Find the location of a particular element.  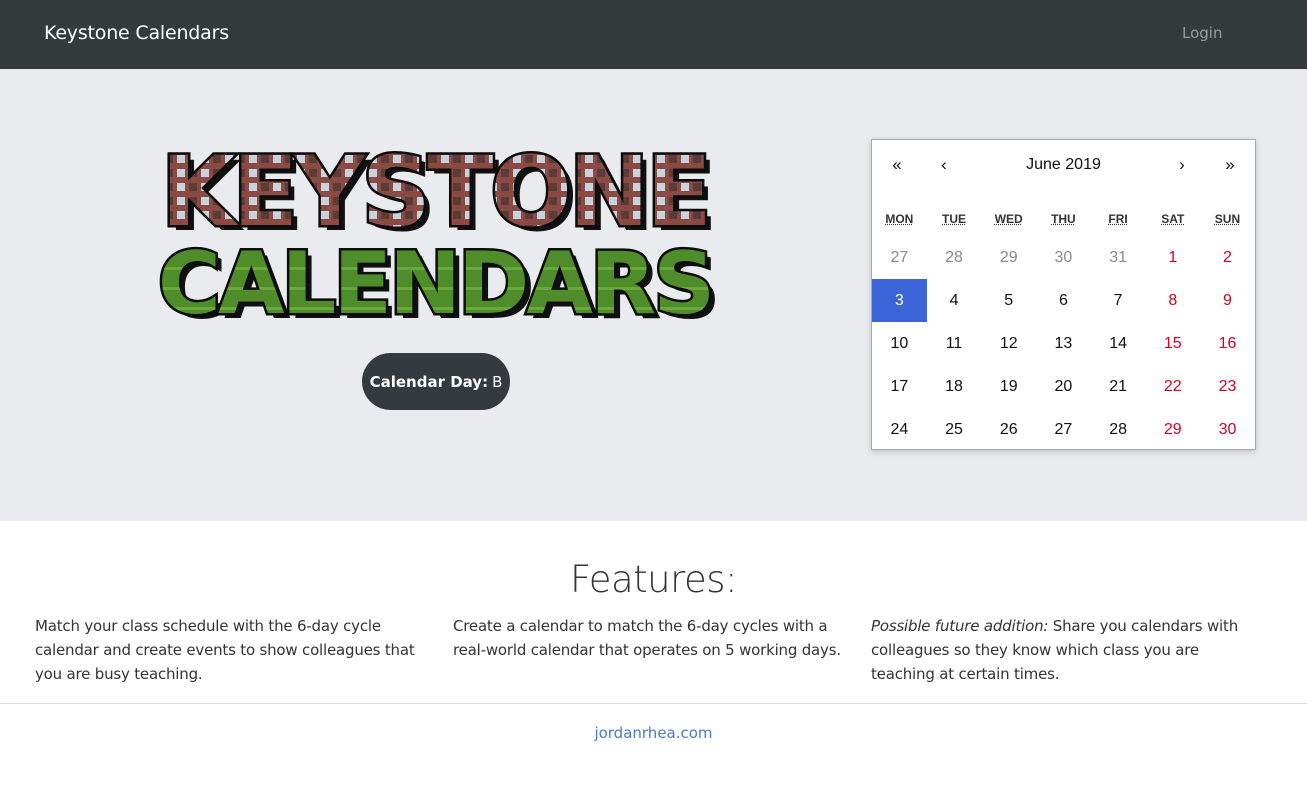

calendar-week-row: 27 28 29 30 31 1 2 is located at coordinates (1063, 257).